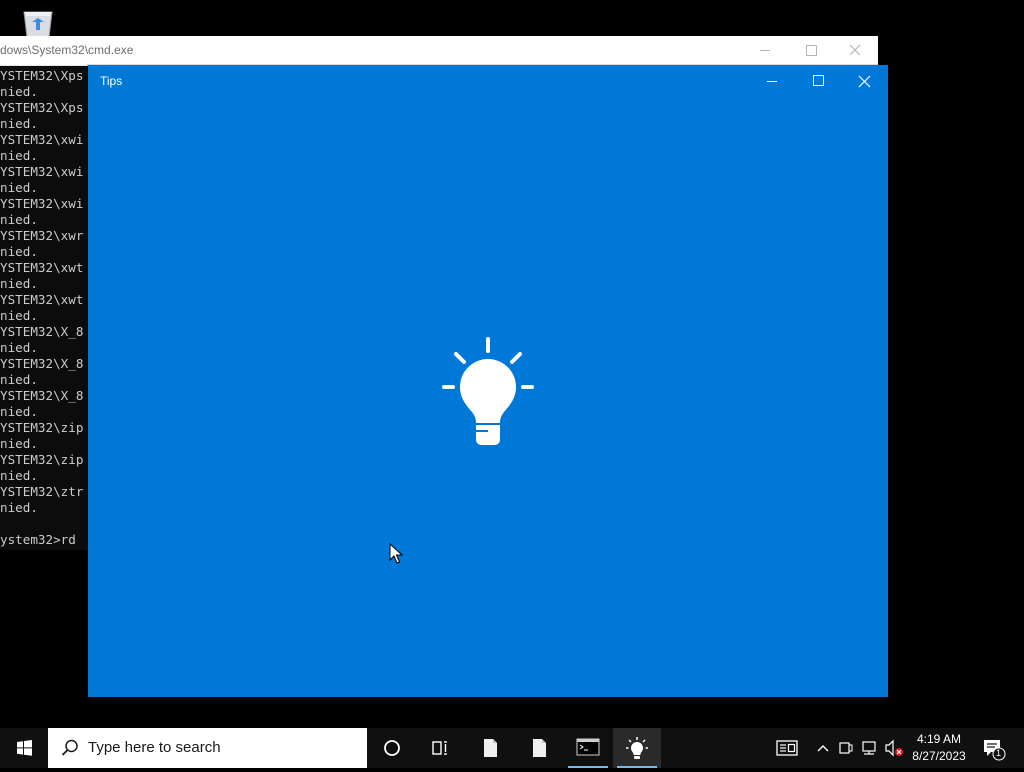 This screenshot has width=1024, height=772. I want to click on windows-logo-icon, so click(24, 748).